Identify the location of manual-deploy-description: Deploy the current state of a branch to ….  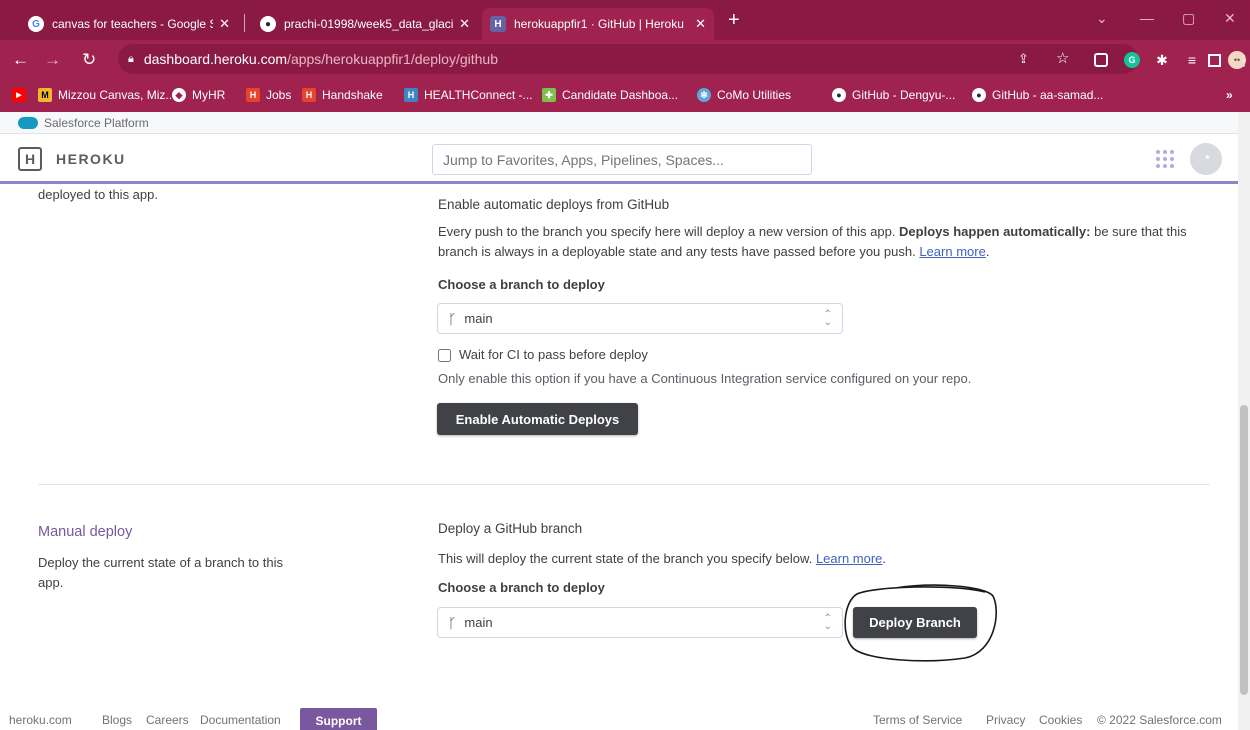
(178, 573).